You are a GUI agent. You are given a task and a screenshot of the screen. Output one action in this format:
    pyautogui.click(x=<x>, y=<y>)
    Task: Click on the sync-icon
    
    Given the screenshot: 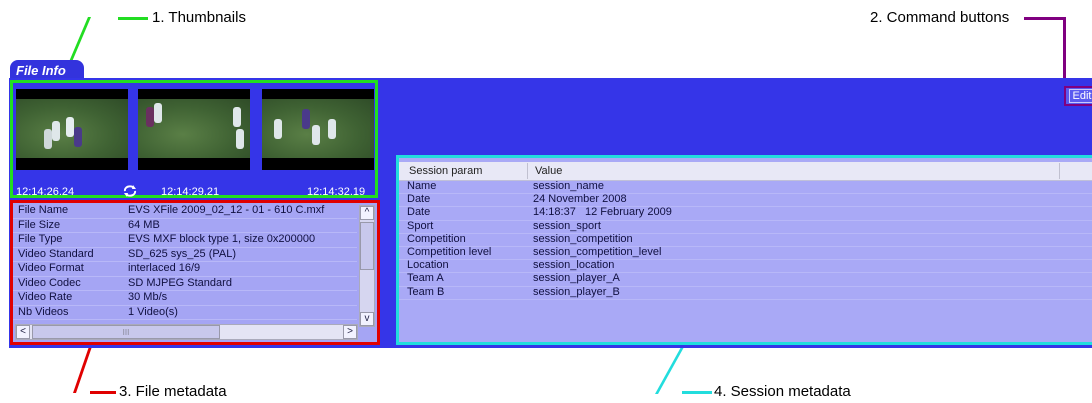 What is the action you would take?
    pyautogui.click(x=130, y=192)
    